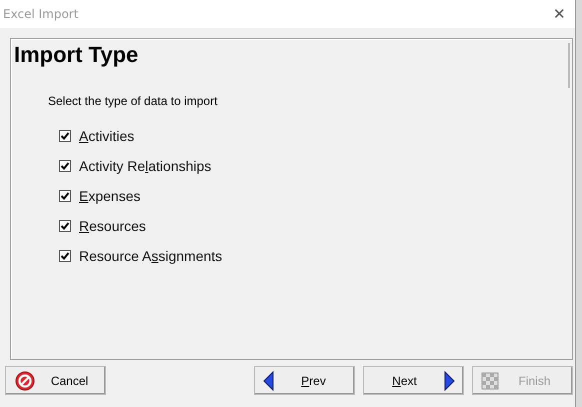 The image size is (582, 407). What do you see at coordinates (77, 55) in the screenshot?
I see `page-heading: Import Type` at bounding box center [77, 55].